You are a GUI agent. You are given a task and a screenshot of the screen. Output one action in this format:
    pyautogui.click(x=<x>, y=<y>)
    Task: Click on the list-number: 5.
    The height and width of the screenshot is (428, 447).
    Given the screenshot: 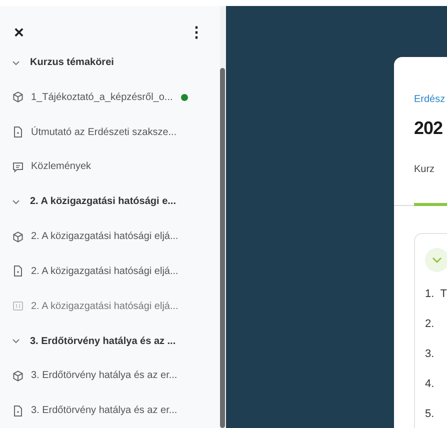 What is the action you would take?
    pyautogui.click(x=429, y=414)
    